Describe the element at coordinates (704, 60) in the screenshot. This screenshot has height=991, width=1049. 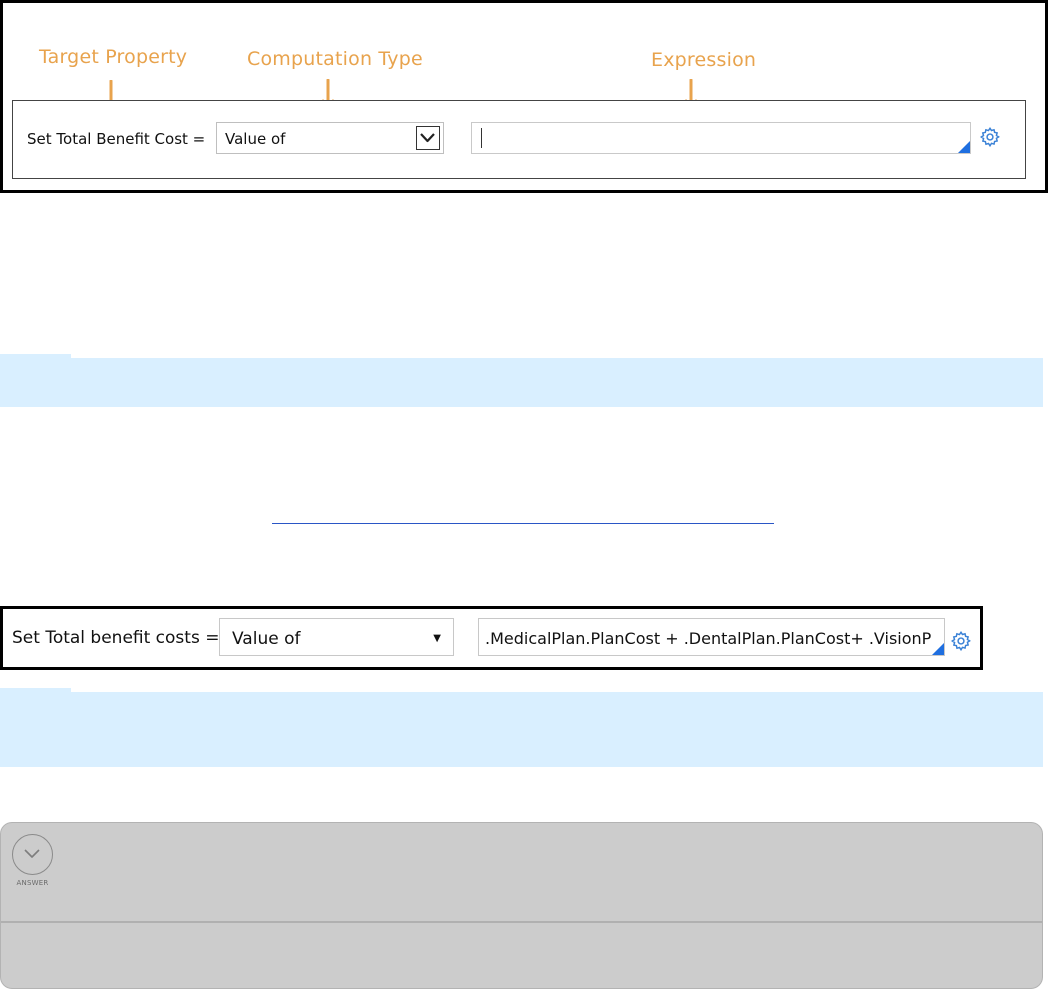
I see `annotation-expression: Expression` at that location.